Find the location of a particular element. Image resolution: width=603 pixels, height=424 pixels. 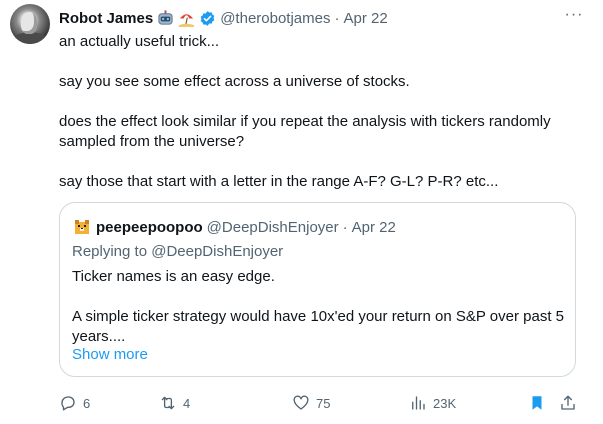

share-icon is located at coordinates (568, 402).